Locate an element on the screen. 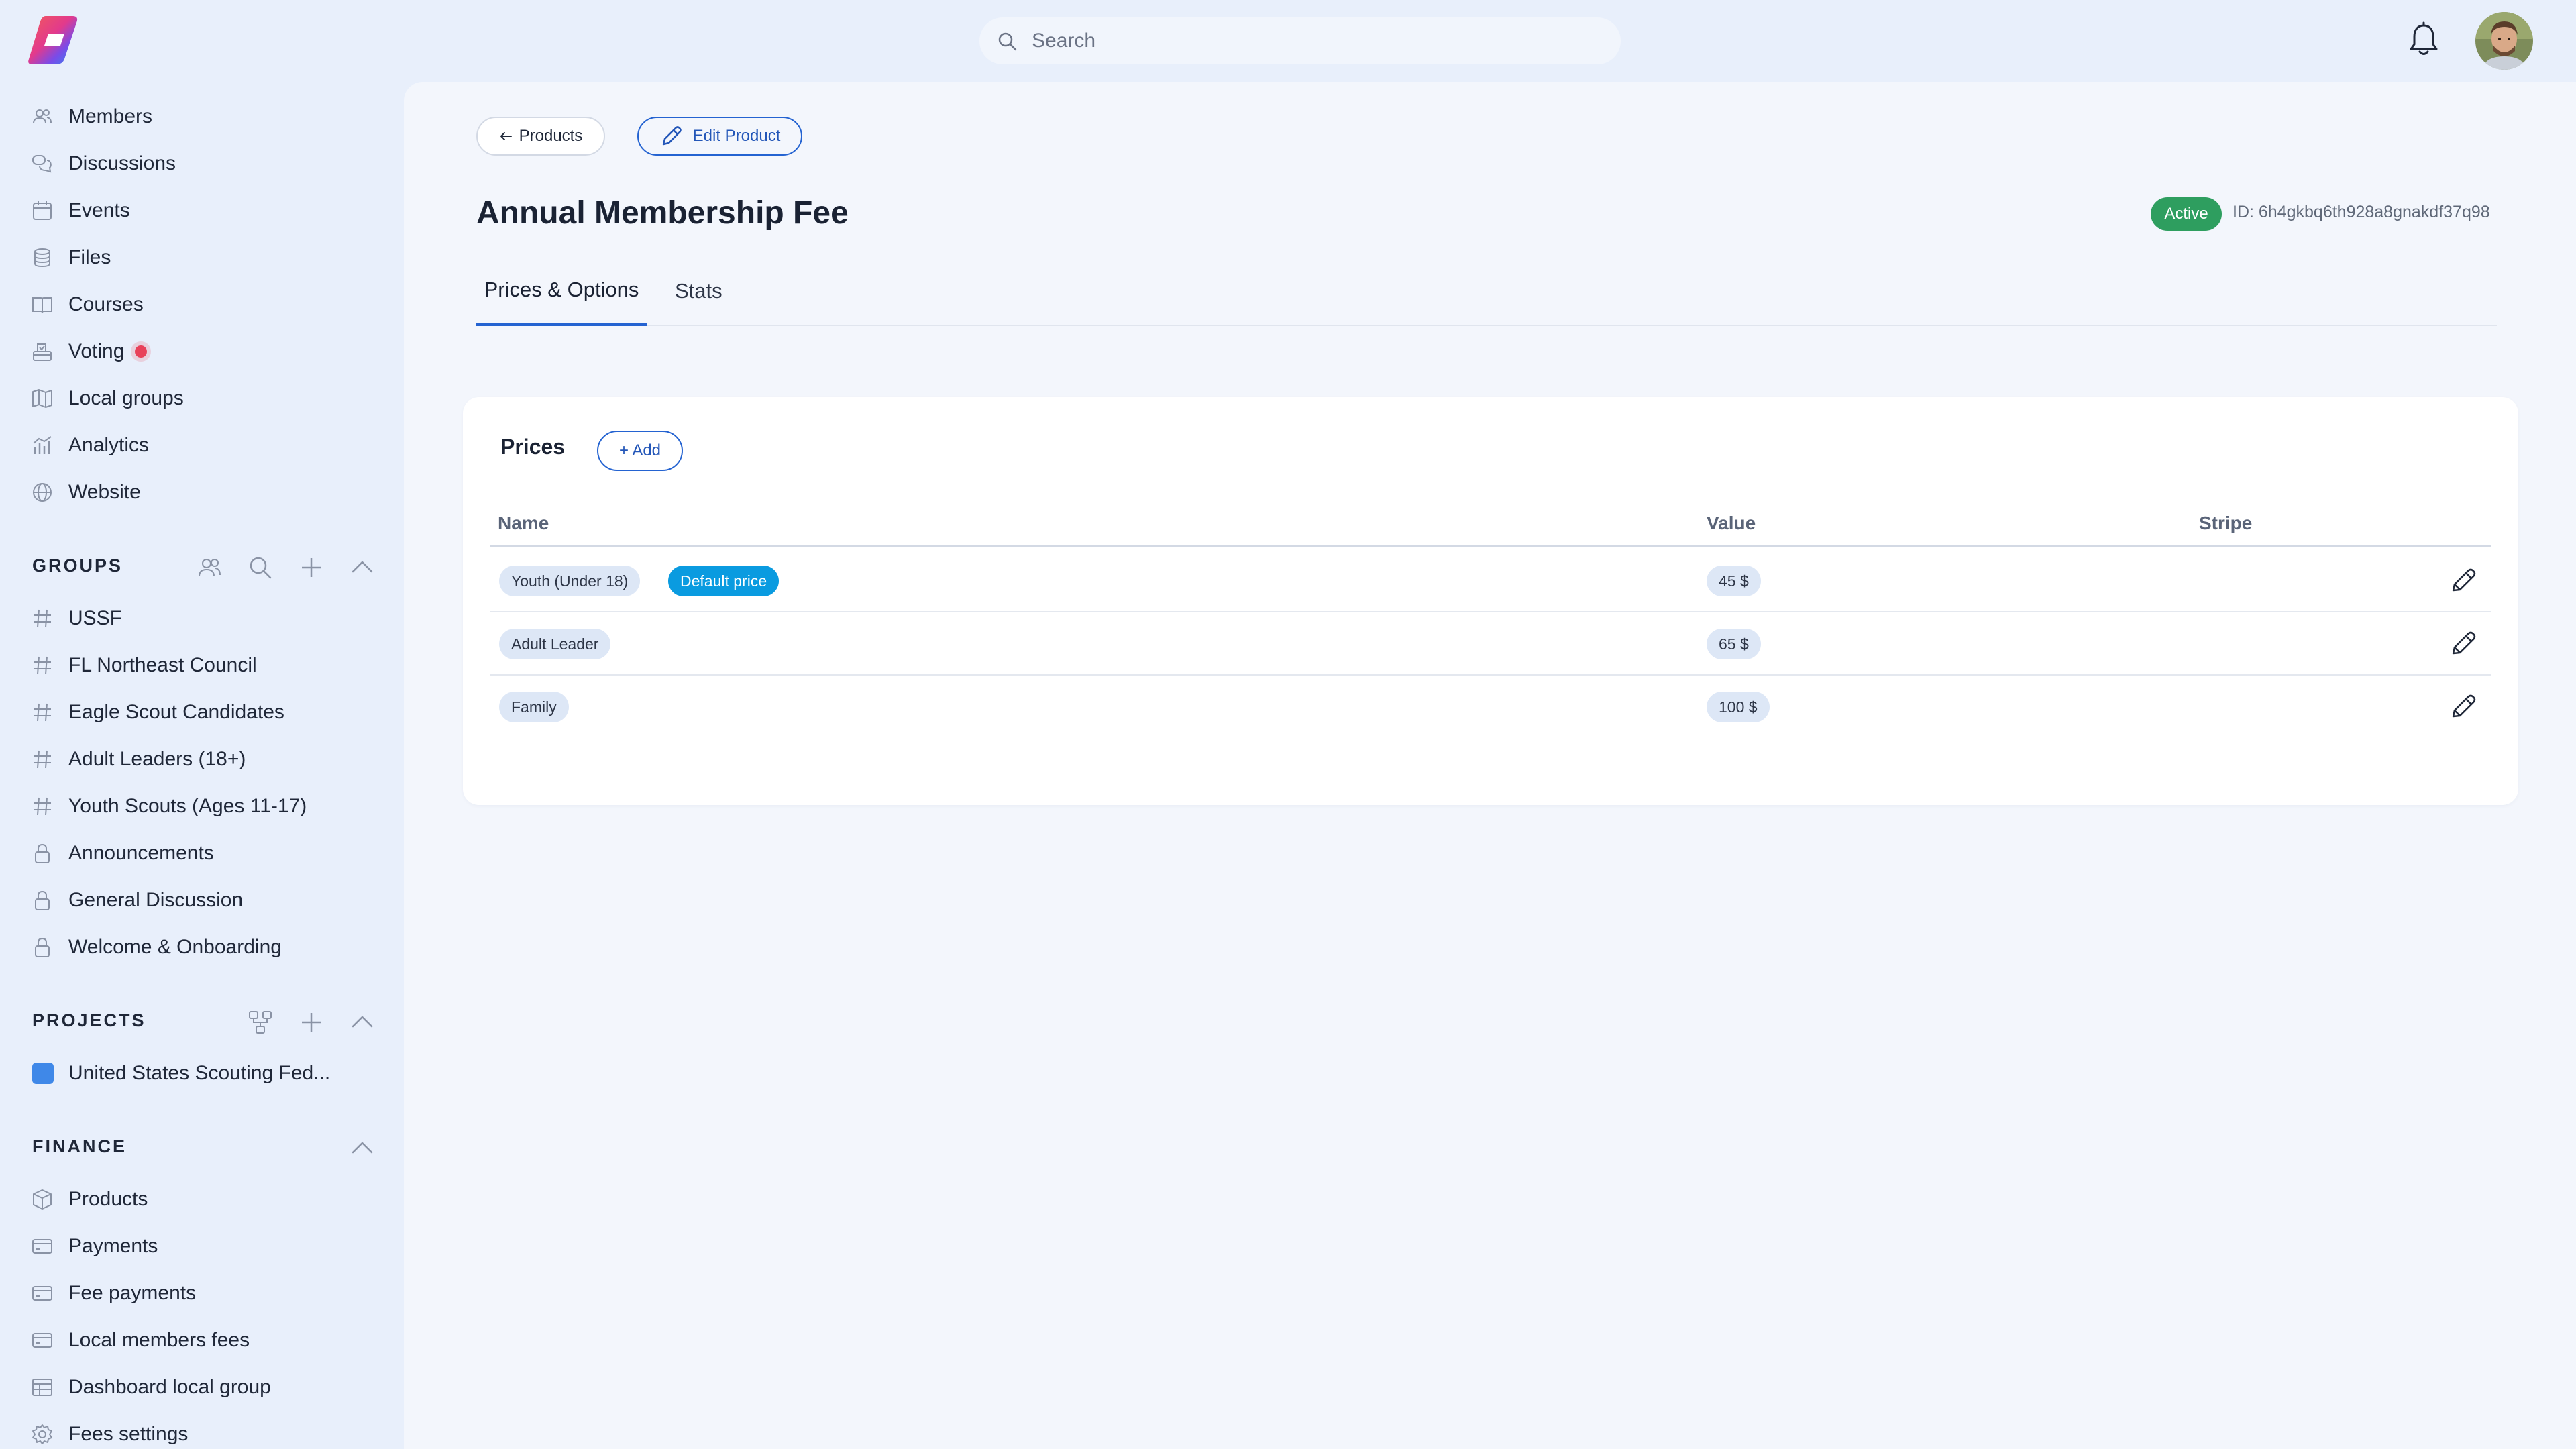 This screenshot has width=2576, height=1449. search-groups-icon is located at coordinates (260, 567).